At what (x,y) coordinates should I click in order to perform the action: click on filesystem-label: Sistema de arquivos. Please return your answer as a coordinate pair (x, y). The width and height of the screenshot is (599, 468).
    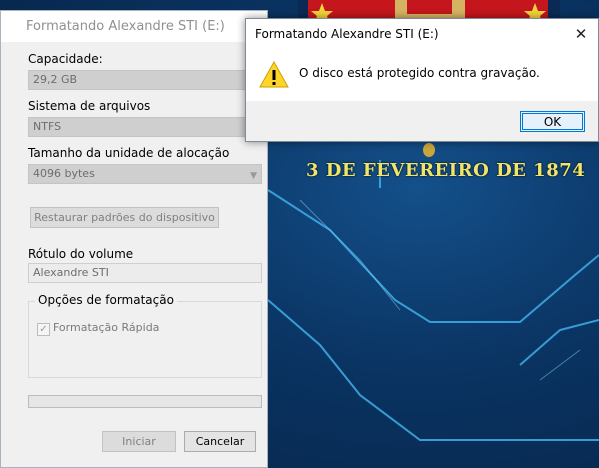
    Looking at the image, I should click on (89, 106).